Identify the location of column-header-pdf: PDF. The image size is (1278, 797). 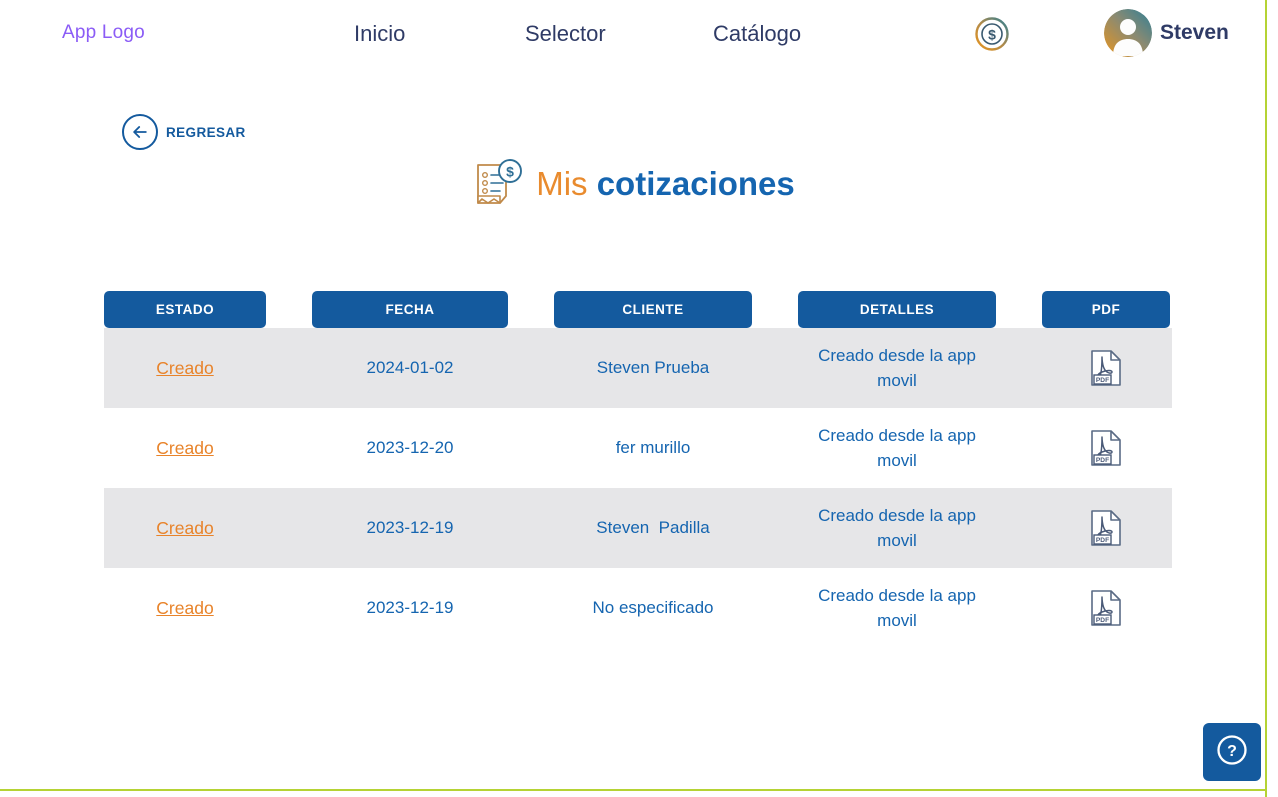
(1106, 309).